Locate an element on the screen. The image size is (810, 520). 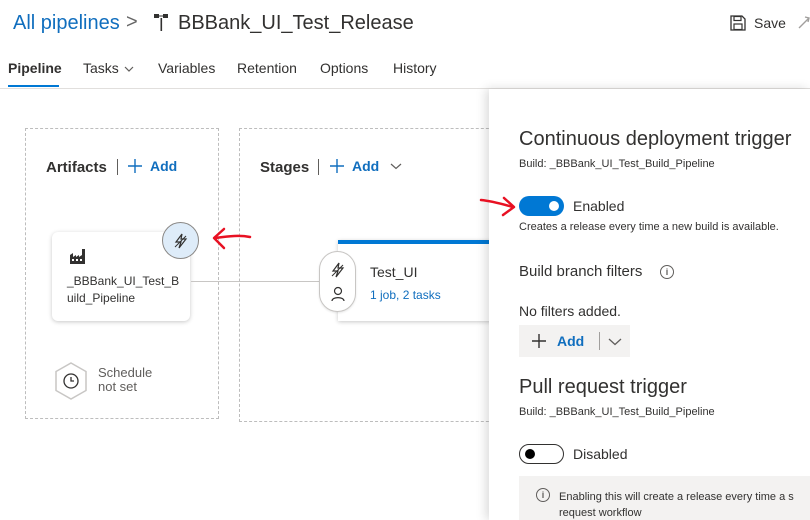
pipeline-title: BBBank_UI_Test_Release is located at coordinates (296, 23).